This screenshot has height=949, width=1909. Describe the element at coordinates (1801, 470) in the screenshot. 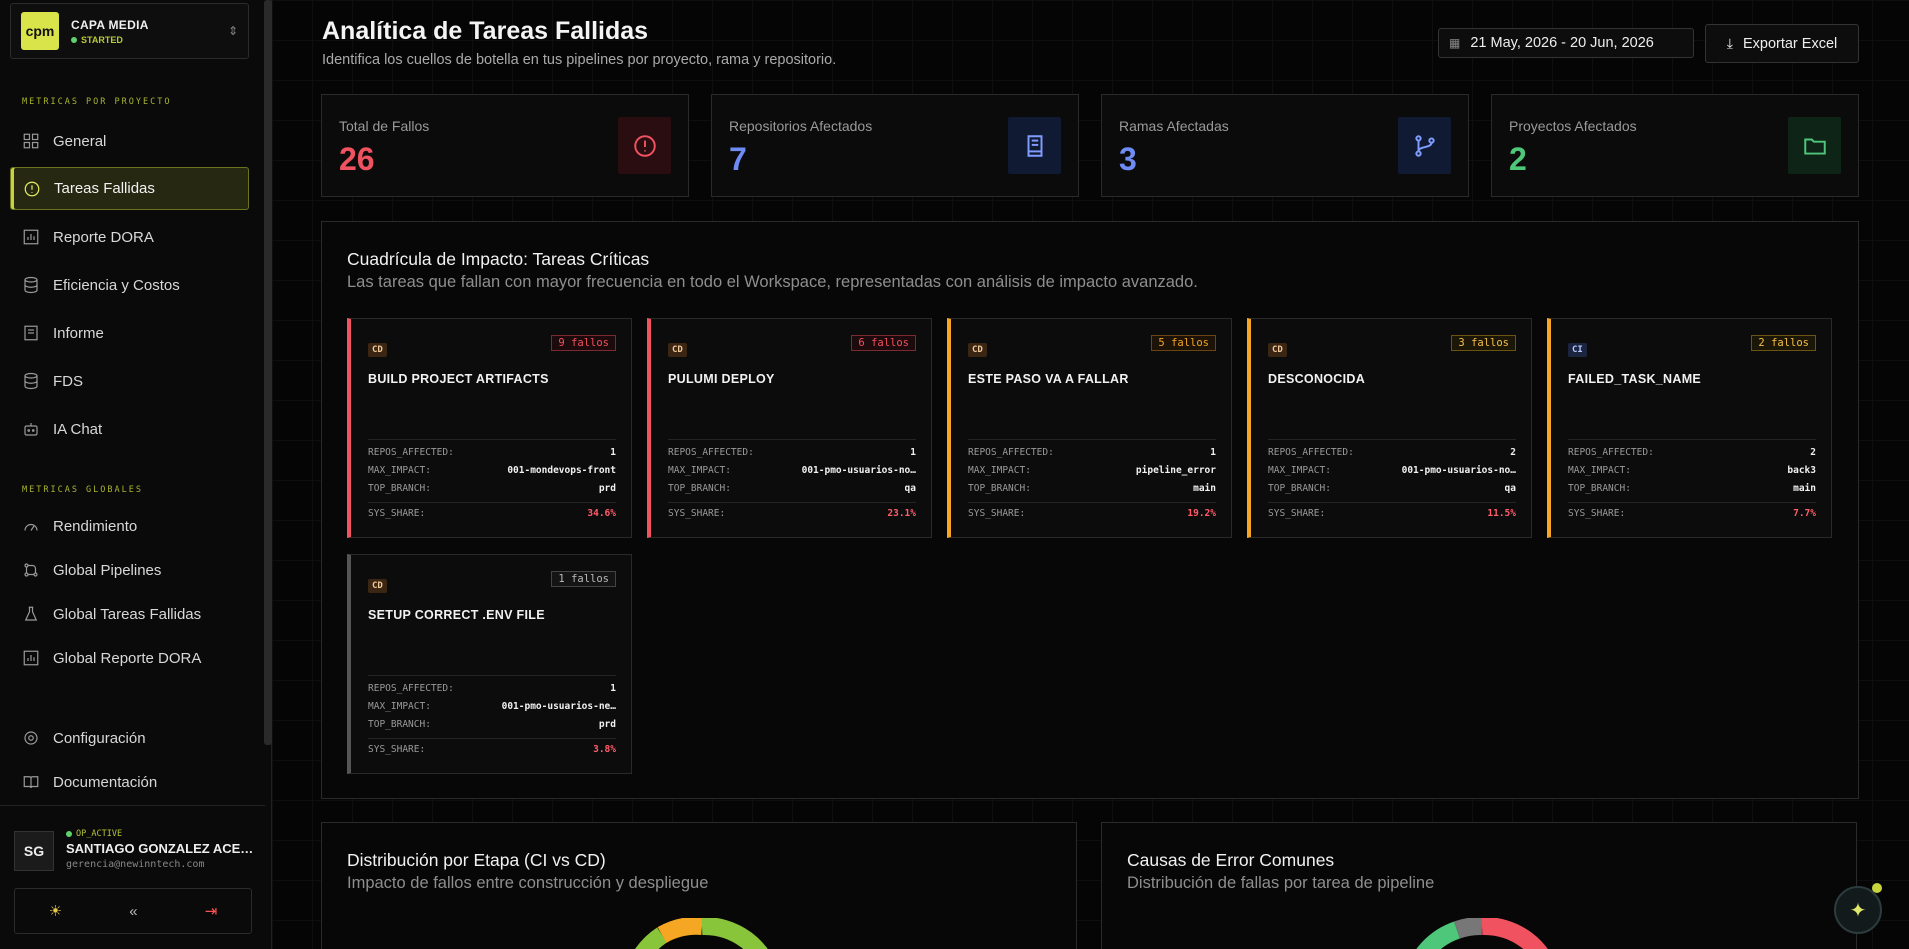

I see `metric-max-impact: back3` at that location.